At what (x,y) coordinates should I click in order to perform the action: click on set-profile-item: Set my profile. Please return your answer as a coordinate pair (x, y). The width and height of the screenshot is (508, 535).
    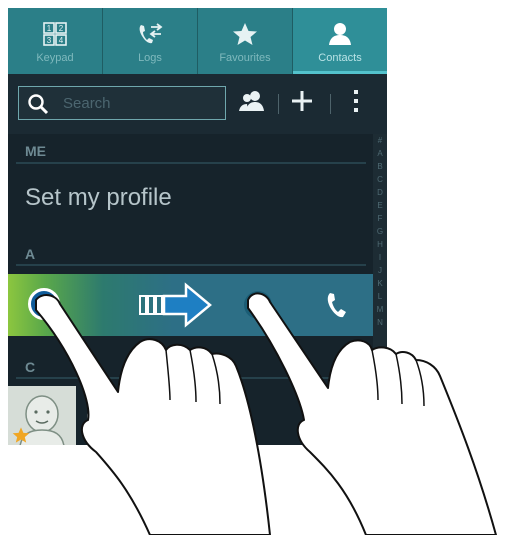
    Looking at the image, I should click on (98, 198).